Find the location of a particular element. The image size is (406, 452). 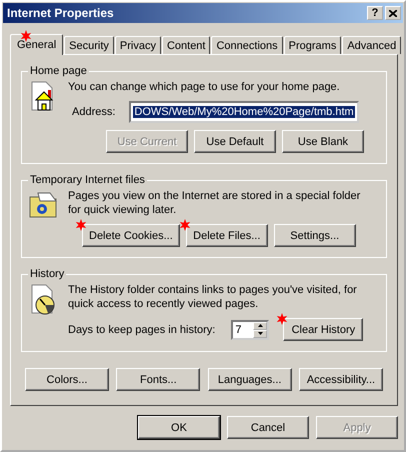

tab: Security is located at coordinates (89, 45).